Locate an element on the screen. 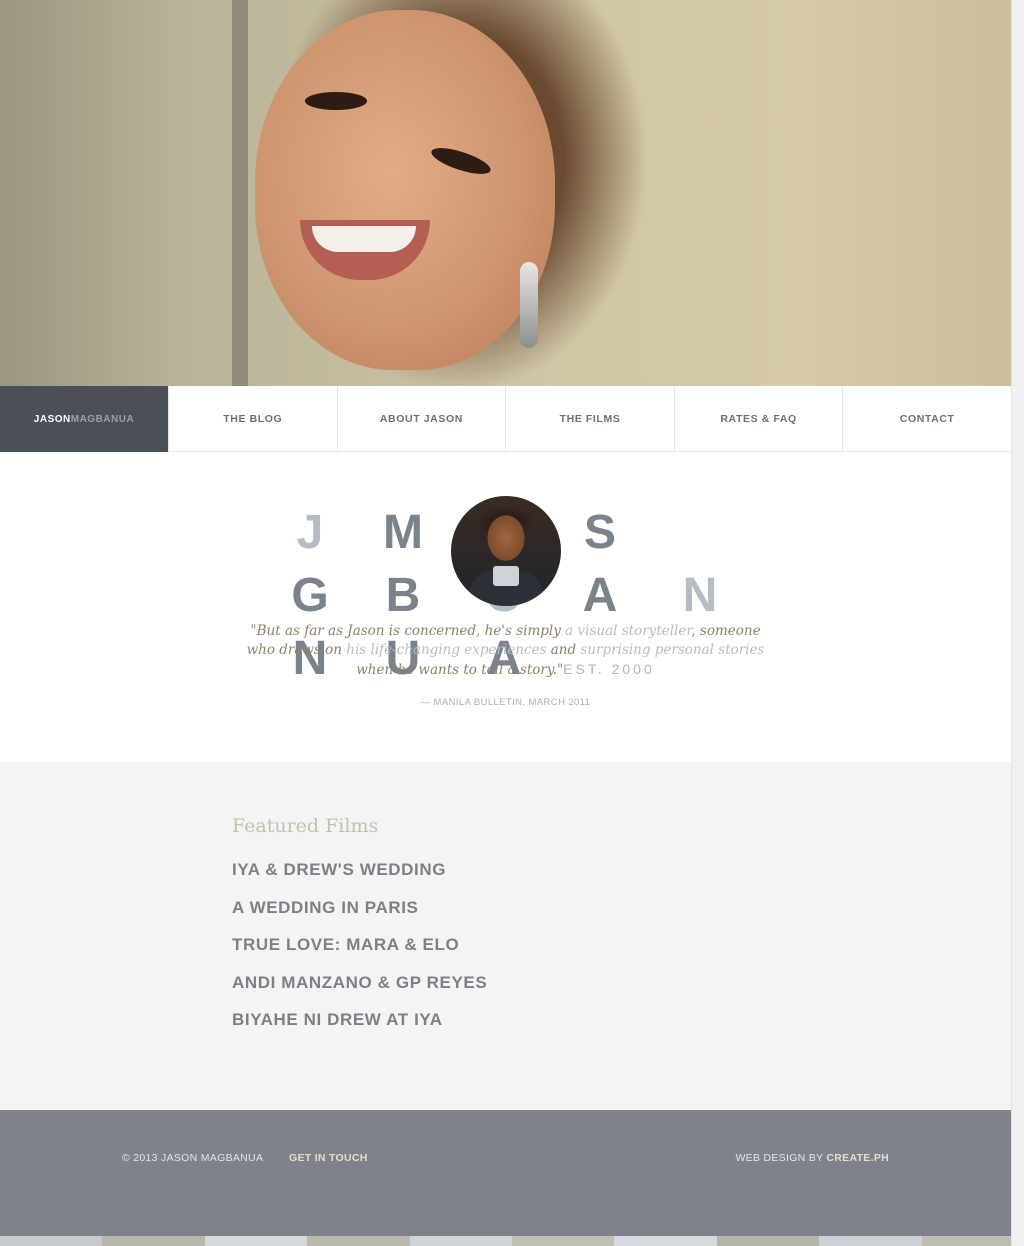  film-link: IYA & DREW'S WEDDING is located at coordinates (359, 879).